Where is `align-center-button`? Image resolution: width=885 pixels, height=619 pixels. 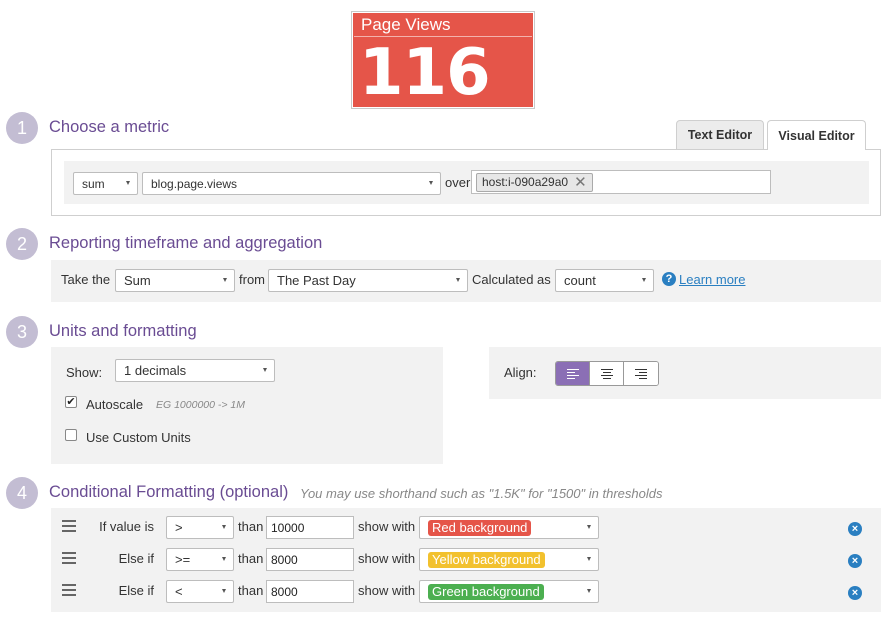
align-center-button is located at coordinates (607, 373).